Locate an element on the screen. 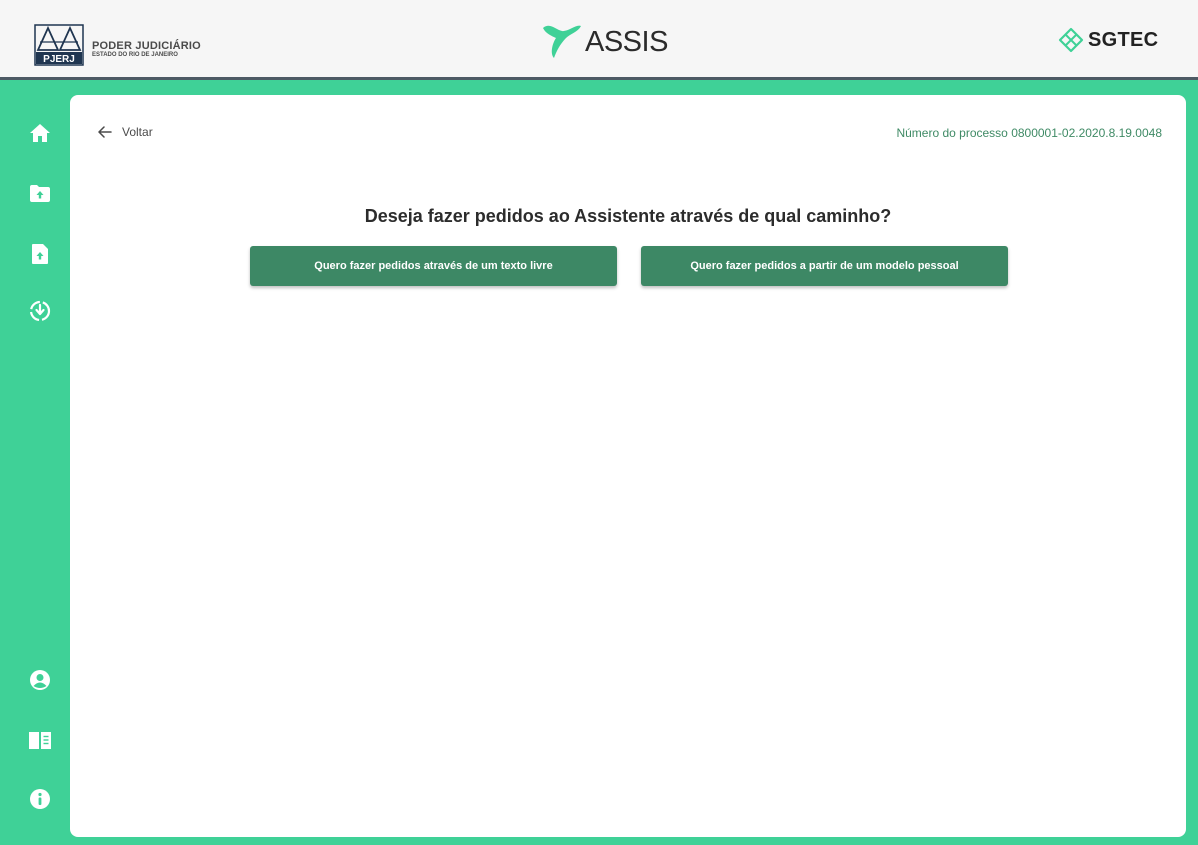 The width and height of the screenshot is (1198, 845). pjerj-logo-text: PJERJ is located at coordinates (59, 59).